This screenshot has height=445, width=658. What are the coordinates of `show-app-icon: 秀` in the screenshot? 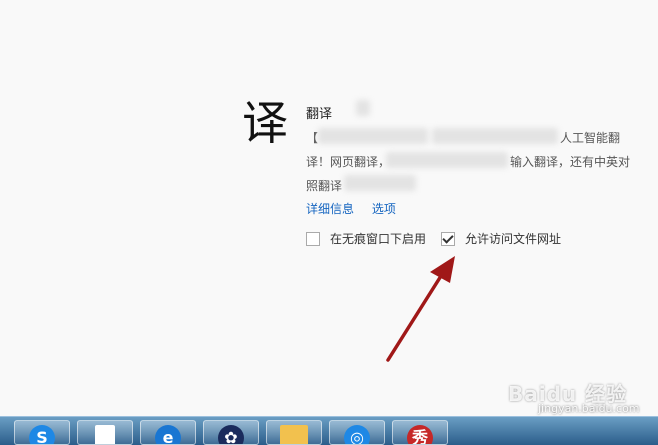 It's located at (420, 434).